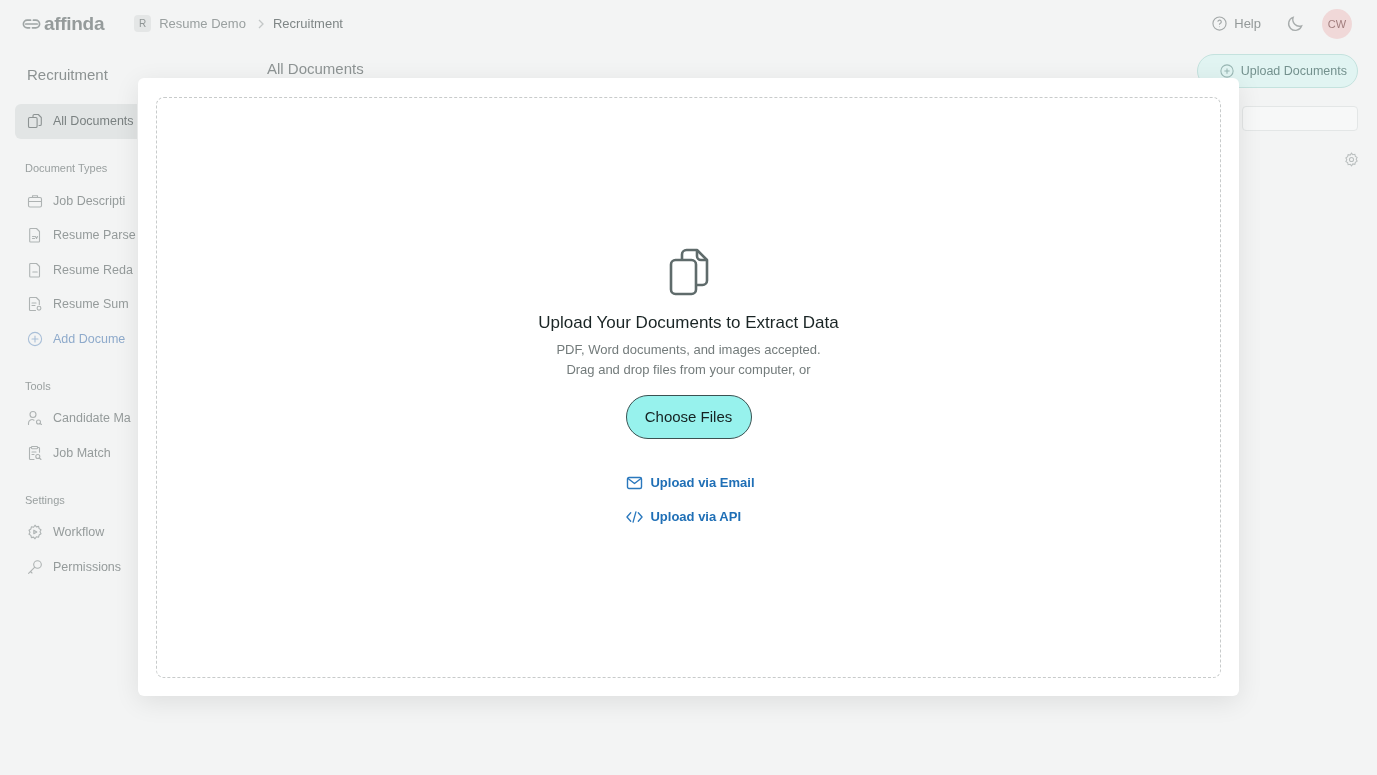 The image size is (1377, 775). I want to click on logo-text: affinda, so click(74, 23).